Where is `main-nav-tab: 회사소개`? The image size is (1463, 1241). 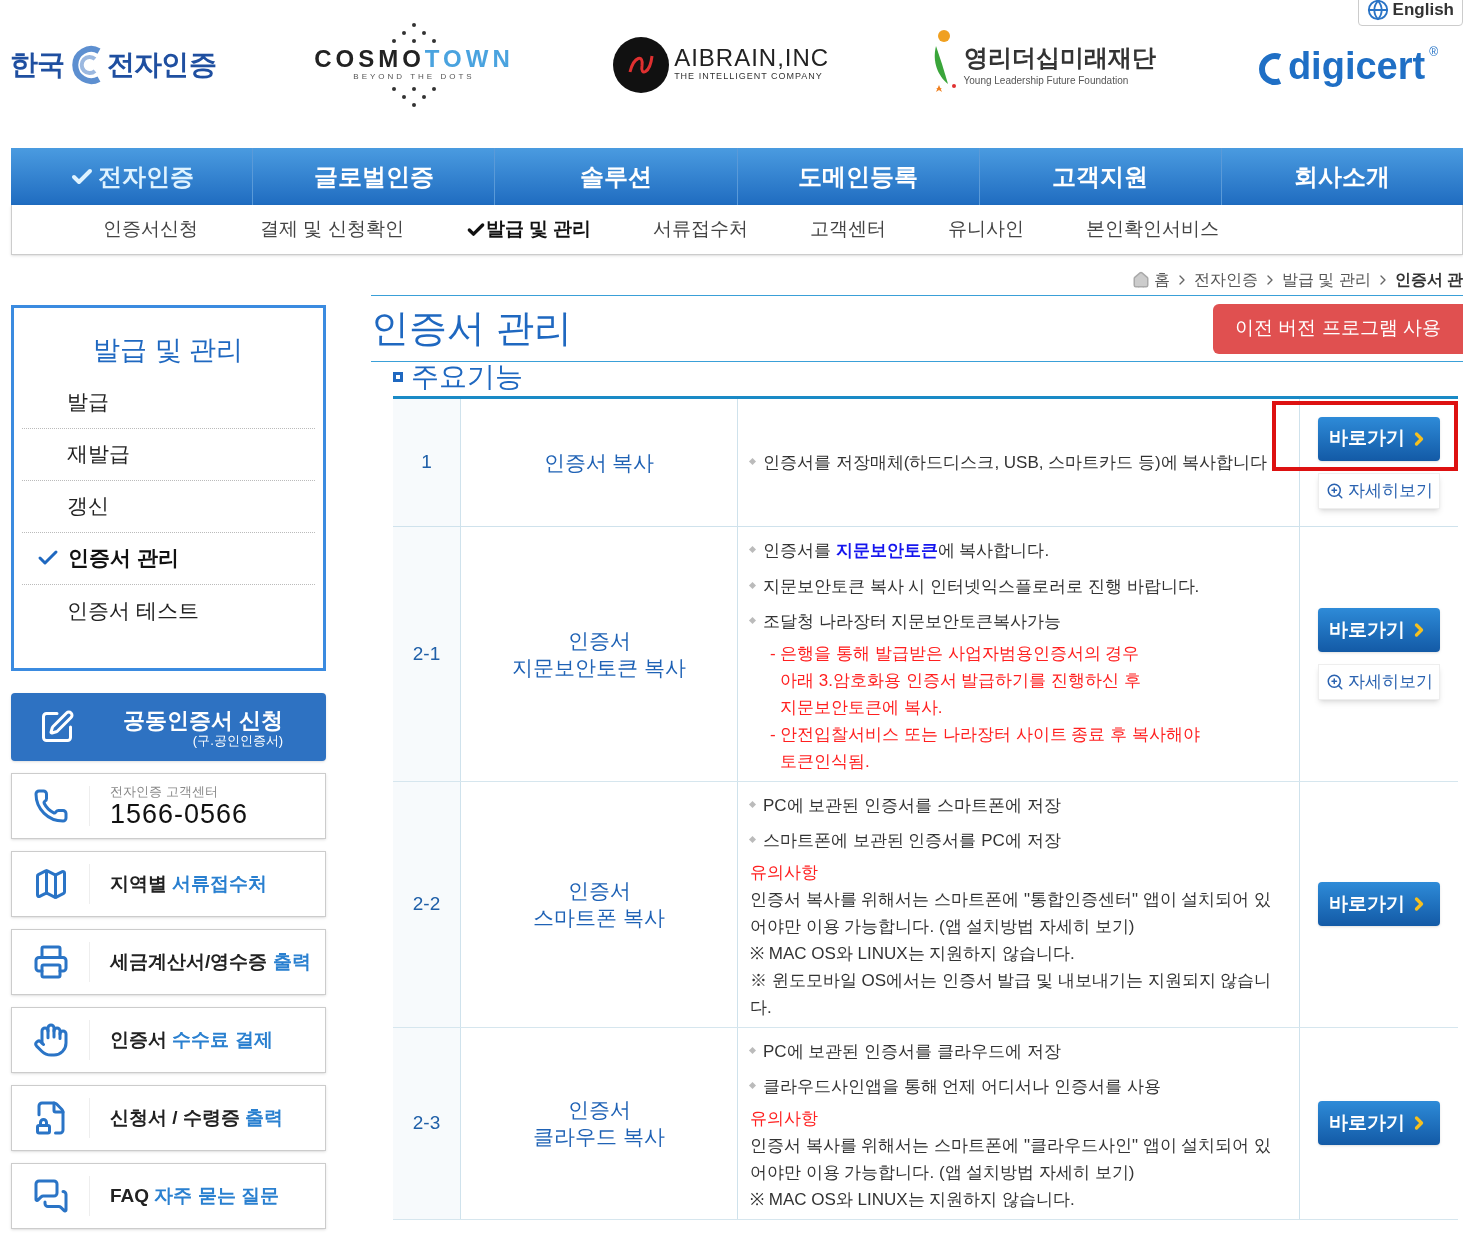 main-nav-tab: 회사소개 is located at coordinates (1342, 176).